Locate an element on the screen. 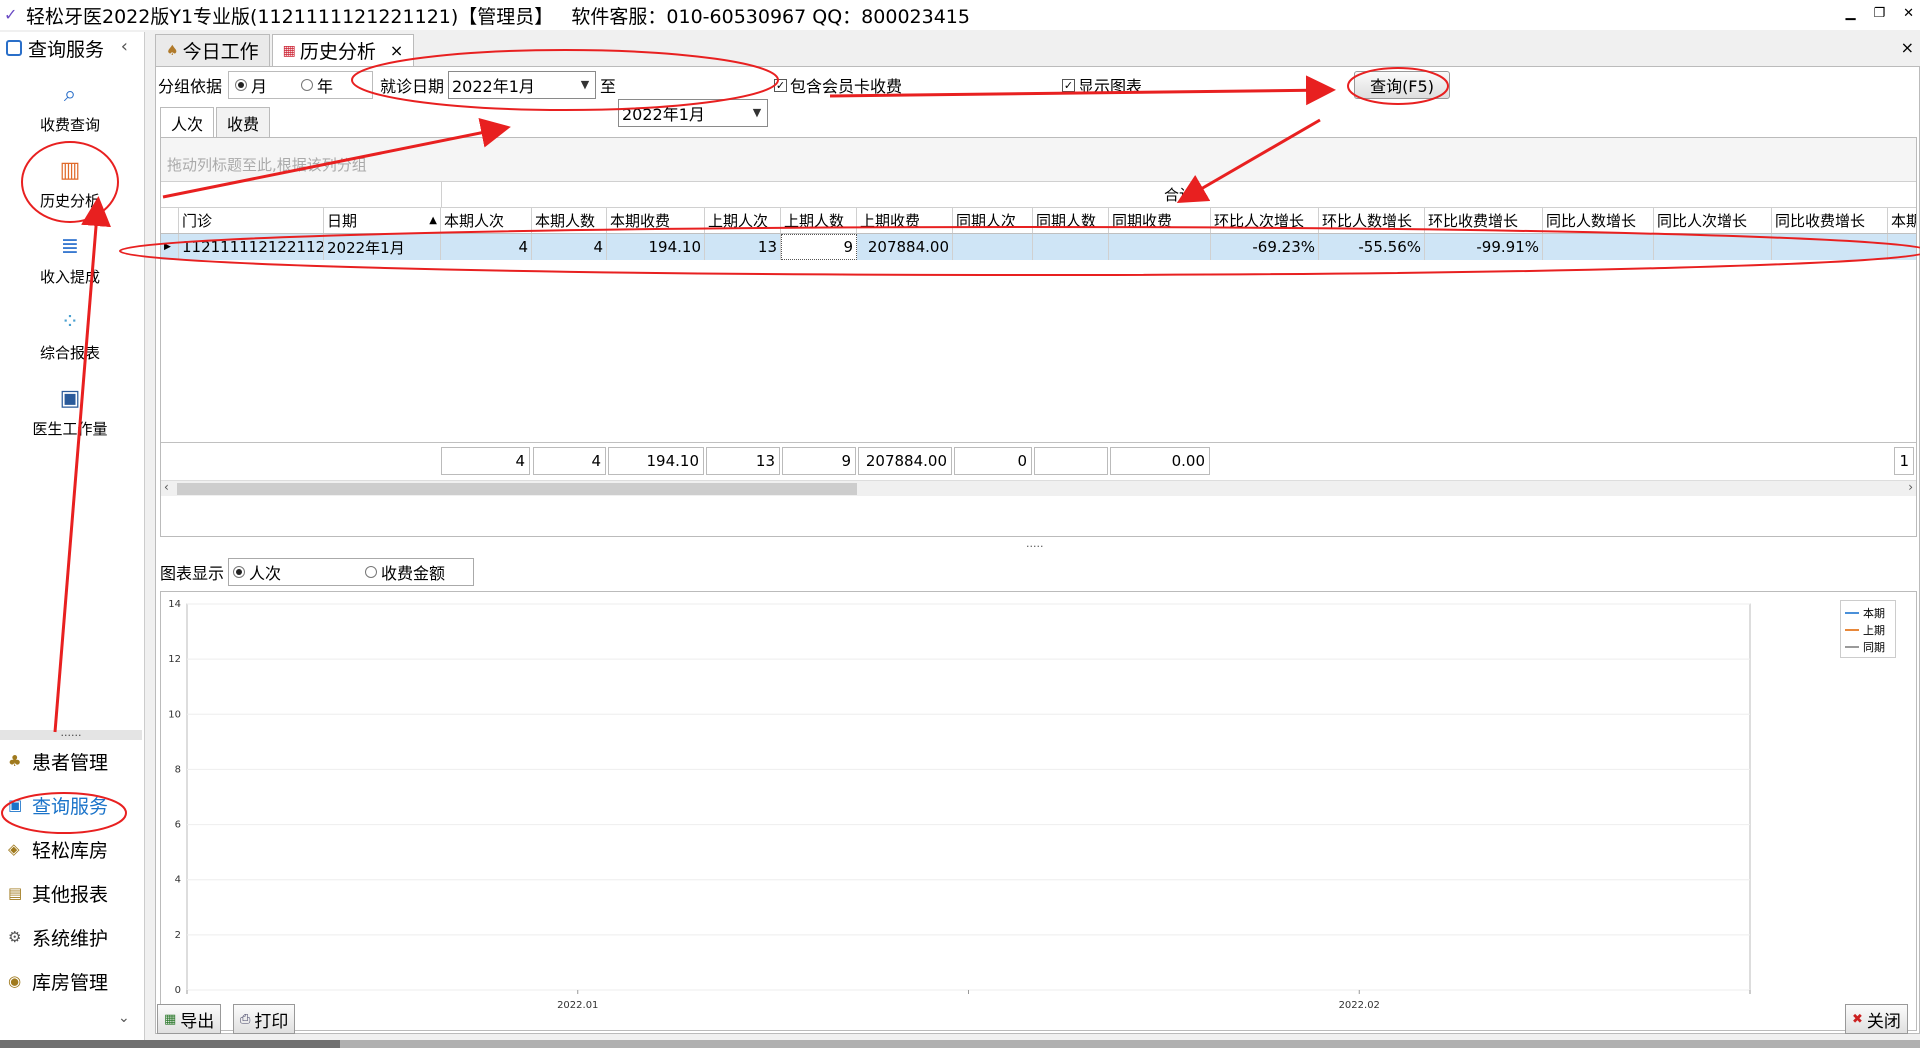 Image resolution: width=1920 pixels, height=1048 pixels. col-header: 同比人数增长 is located at coordinates (1598, 220).